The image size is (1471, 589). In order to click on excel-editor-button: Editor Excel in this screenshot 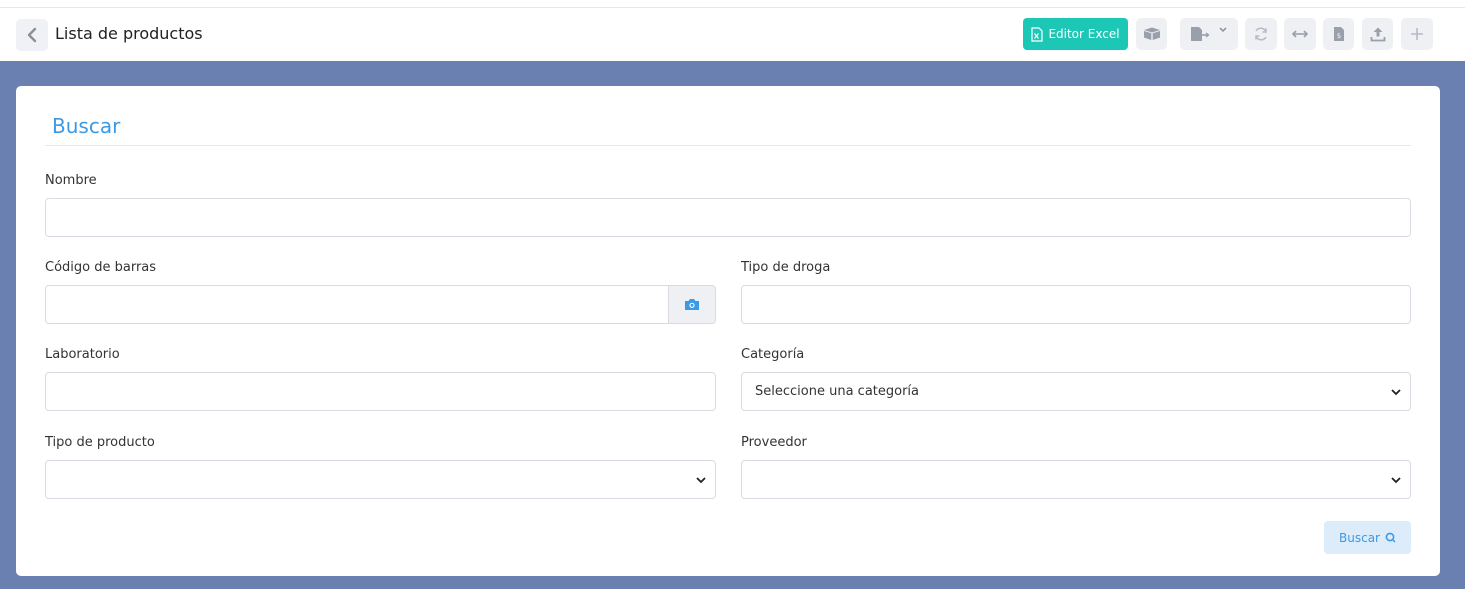, I will do `click(1075, 34)`.